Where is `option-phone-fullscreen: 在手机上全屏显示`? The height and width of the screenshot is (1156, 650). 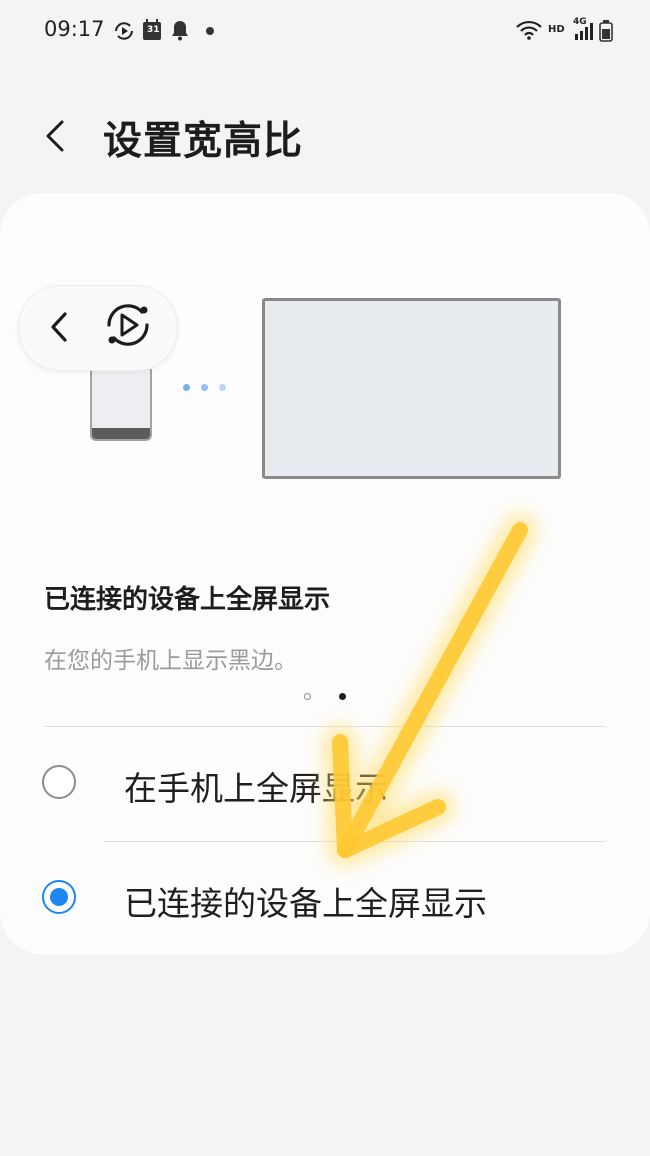
option-phone-fullscreen: 在手机上全屏显示 is located at coordinates (325, 784).